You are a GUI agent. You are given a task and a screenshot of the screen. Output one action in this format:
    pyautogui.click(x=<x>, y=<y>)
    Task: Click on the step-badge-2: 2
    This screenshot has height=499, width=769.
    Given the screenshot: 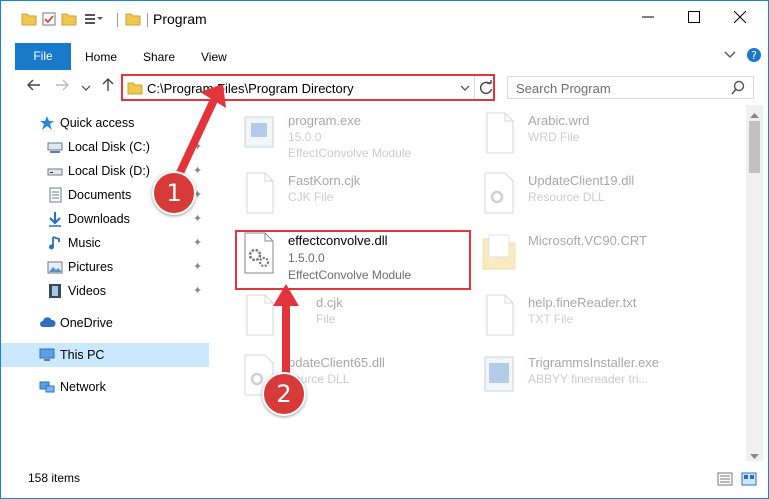 What is the action you would take?
    pyautogui.click(x=284, y=394)
    